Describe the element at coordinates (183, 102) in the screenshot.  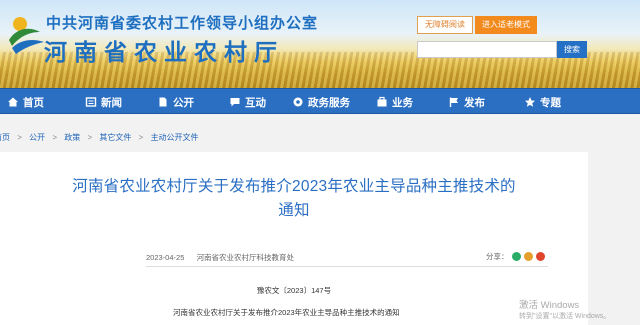
I see `nav-label: 公开` at that location.